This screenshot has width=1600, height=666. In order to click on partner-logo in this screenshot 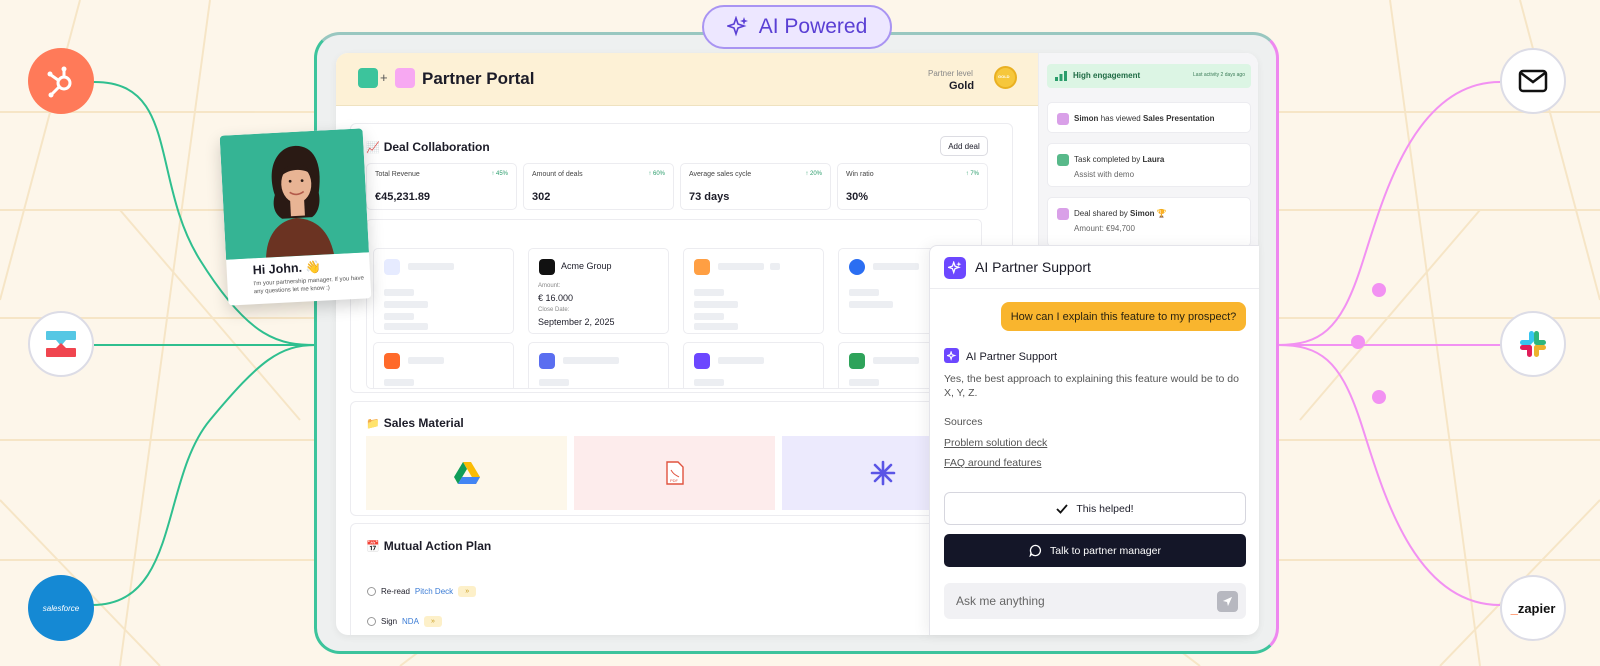, I will do `click(405, 78)`.